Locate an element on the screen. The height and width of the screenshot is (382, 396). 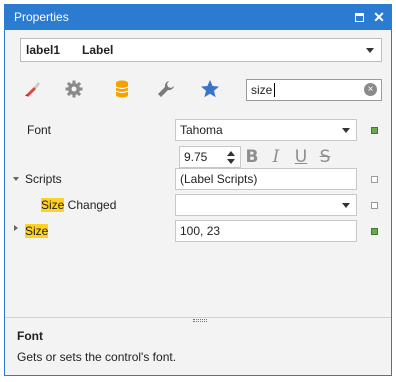
underline-button: U is located at coordinates (301, 157).